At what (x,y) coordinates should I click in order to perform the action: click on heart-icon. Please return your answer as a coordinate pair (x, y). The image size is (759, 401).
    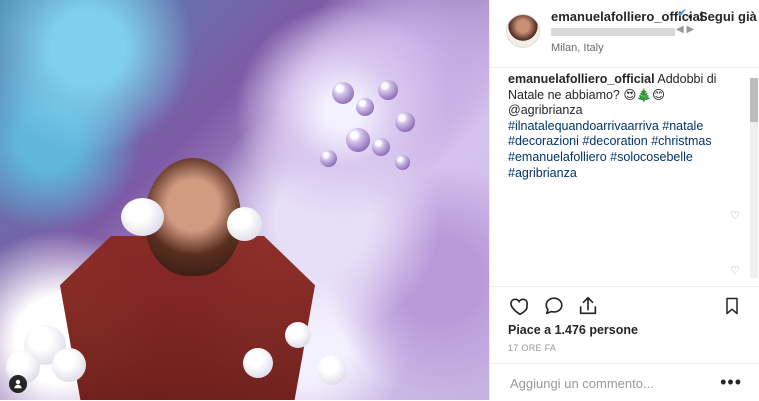
    Looking at the image, I should click on (520, 306).